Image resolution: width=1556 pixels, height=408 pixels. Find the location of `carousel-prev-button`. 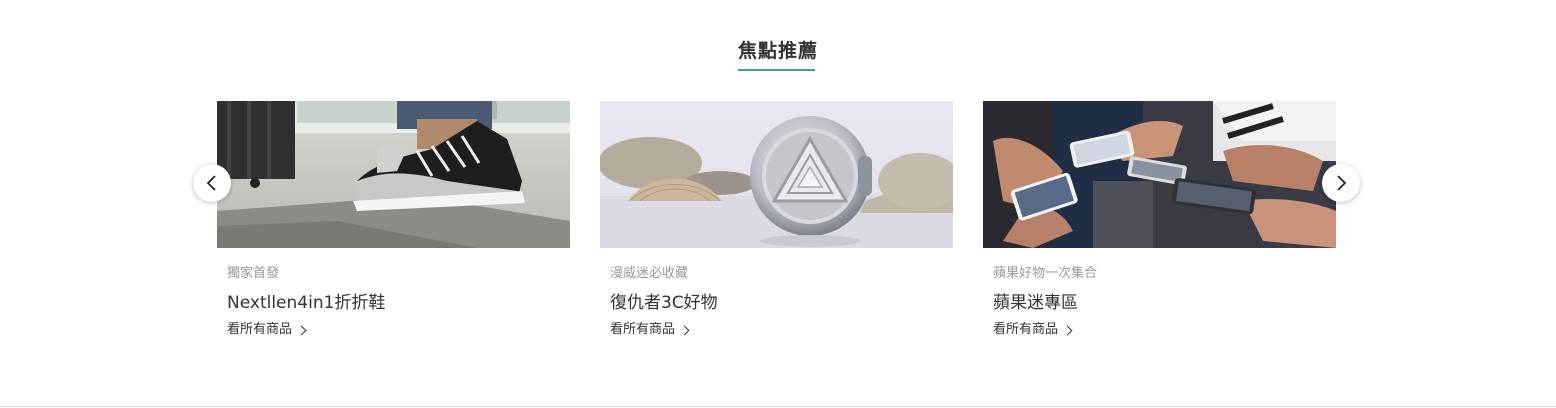

carousel-prev-button is located at coordinates (212, 183).